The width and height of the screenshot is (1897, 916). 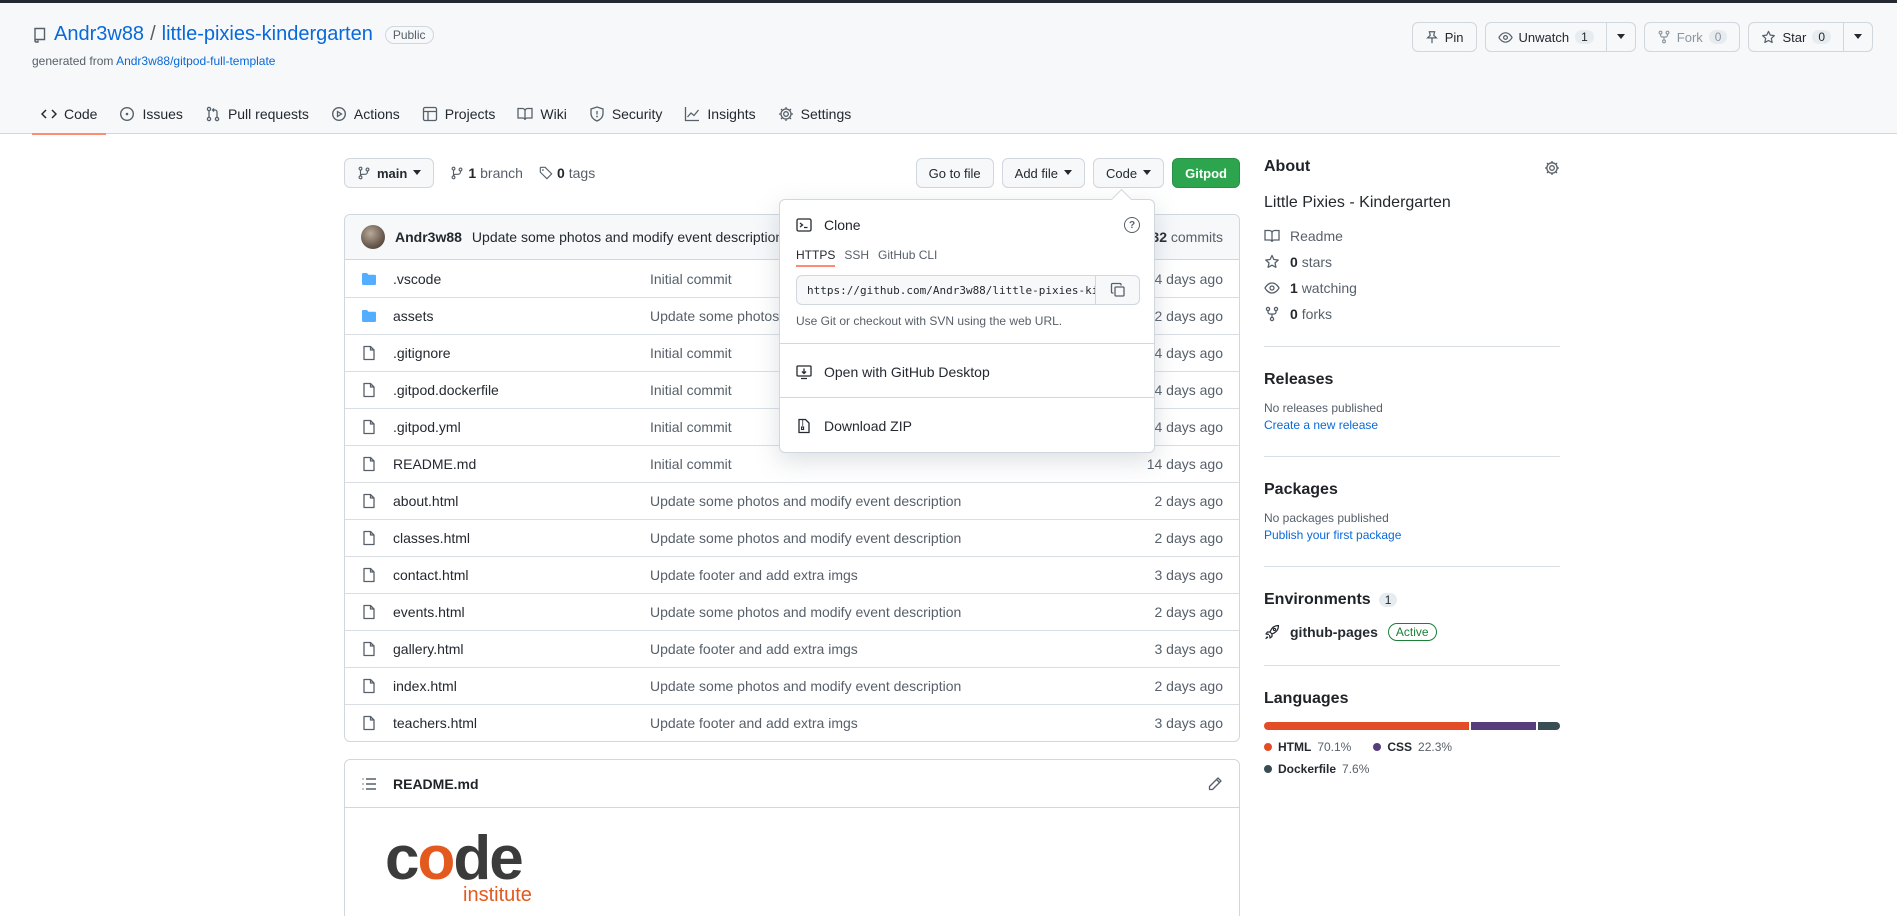 I want to click on tab-actions: Actions, so click(x=365, y=114).